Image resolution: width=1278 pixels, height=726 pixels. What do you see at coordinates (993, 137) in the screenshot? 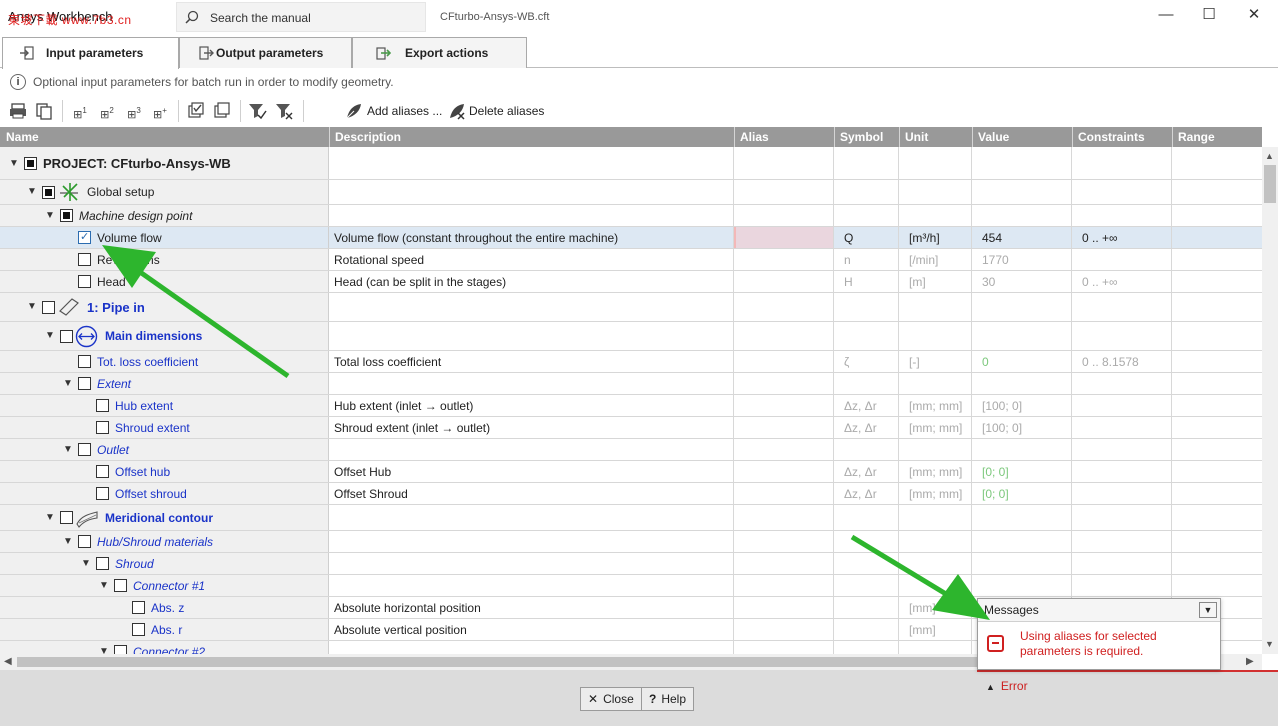
I see `column-header-value: Value` at bounding box center [993, 137].